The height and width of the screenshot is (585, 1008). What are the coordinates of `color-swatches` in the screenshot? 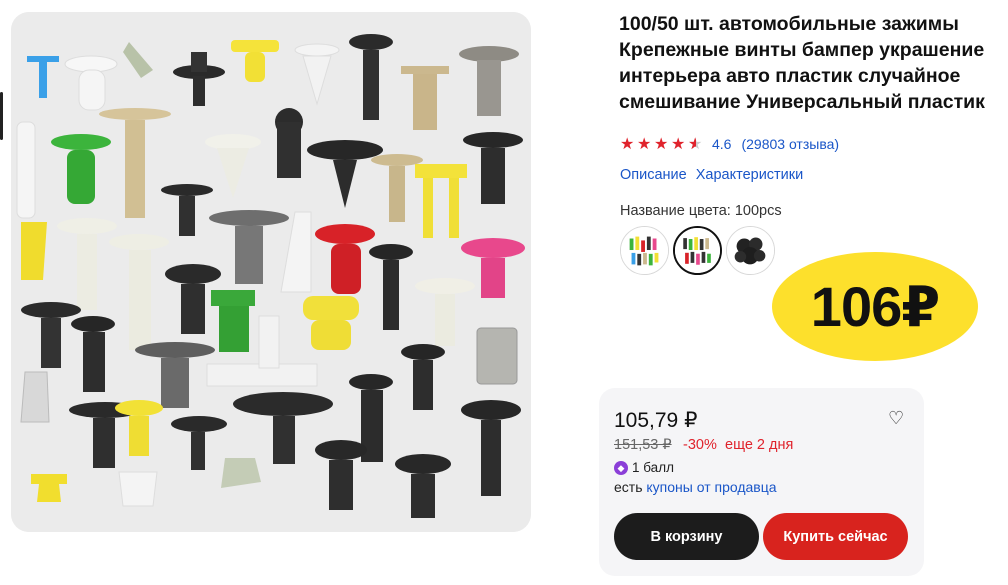 It's located at (697, 250).